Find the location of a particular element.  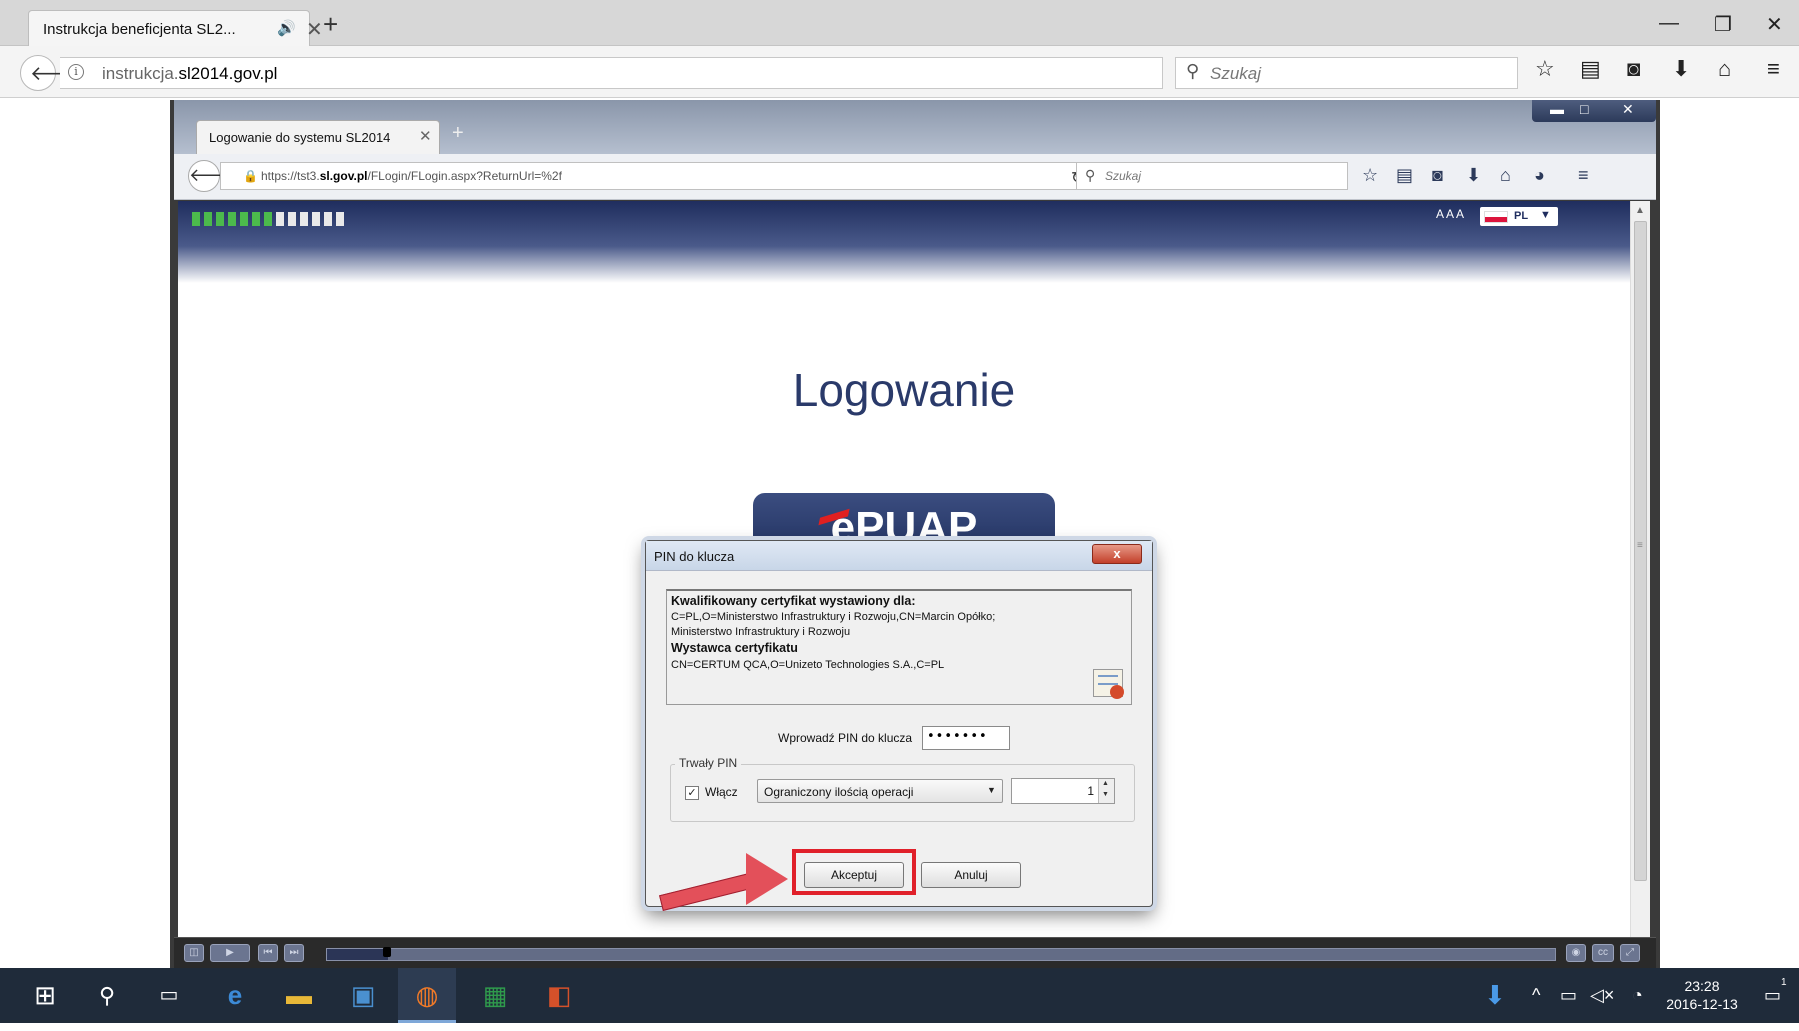

home-icon: ⌂ is located at coordinates (1724, 69).